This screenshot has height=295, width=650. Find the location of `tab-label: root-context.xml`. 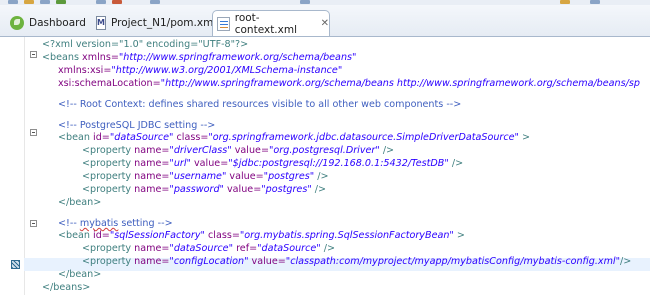

tab-label: root-context.xml is located at coordinates (266, 23).